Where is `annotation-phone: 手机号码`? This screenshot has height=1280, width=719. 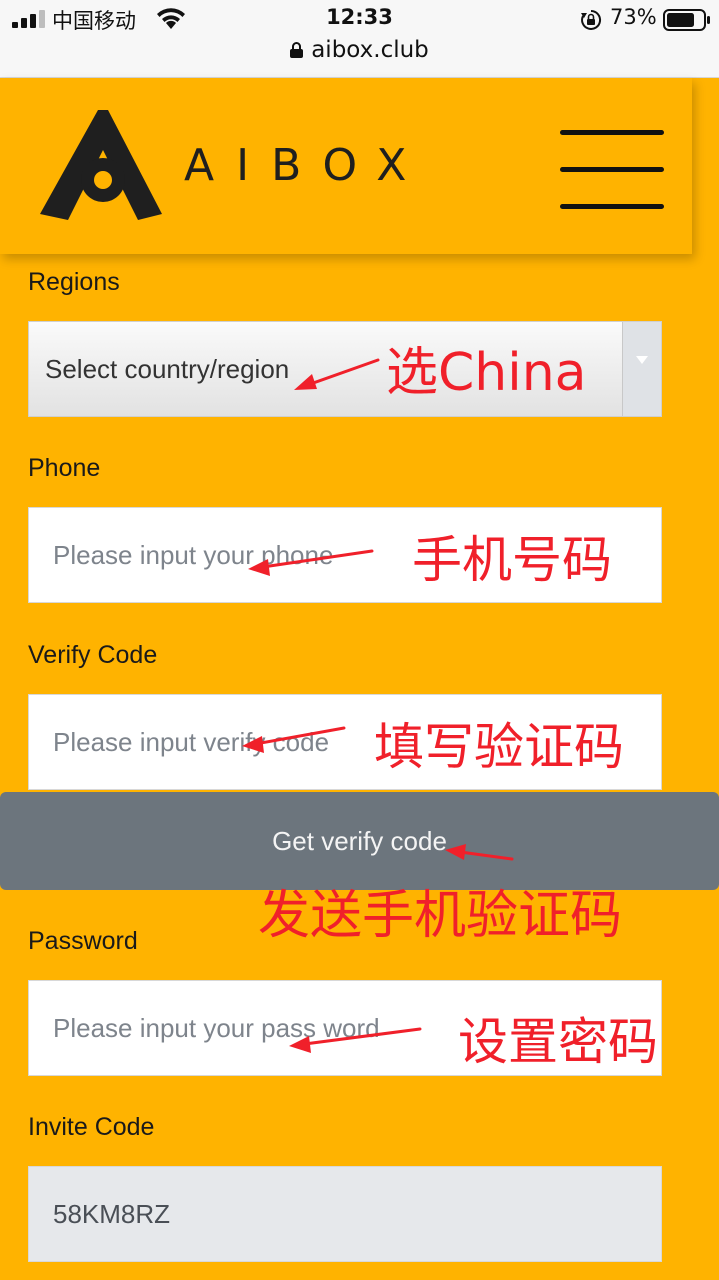
annotation-phone: 手机号码 is located at coordinates (512, 560).